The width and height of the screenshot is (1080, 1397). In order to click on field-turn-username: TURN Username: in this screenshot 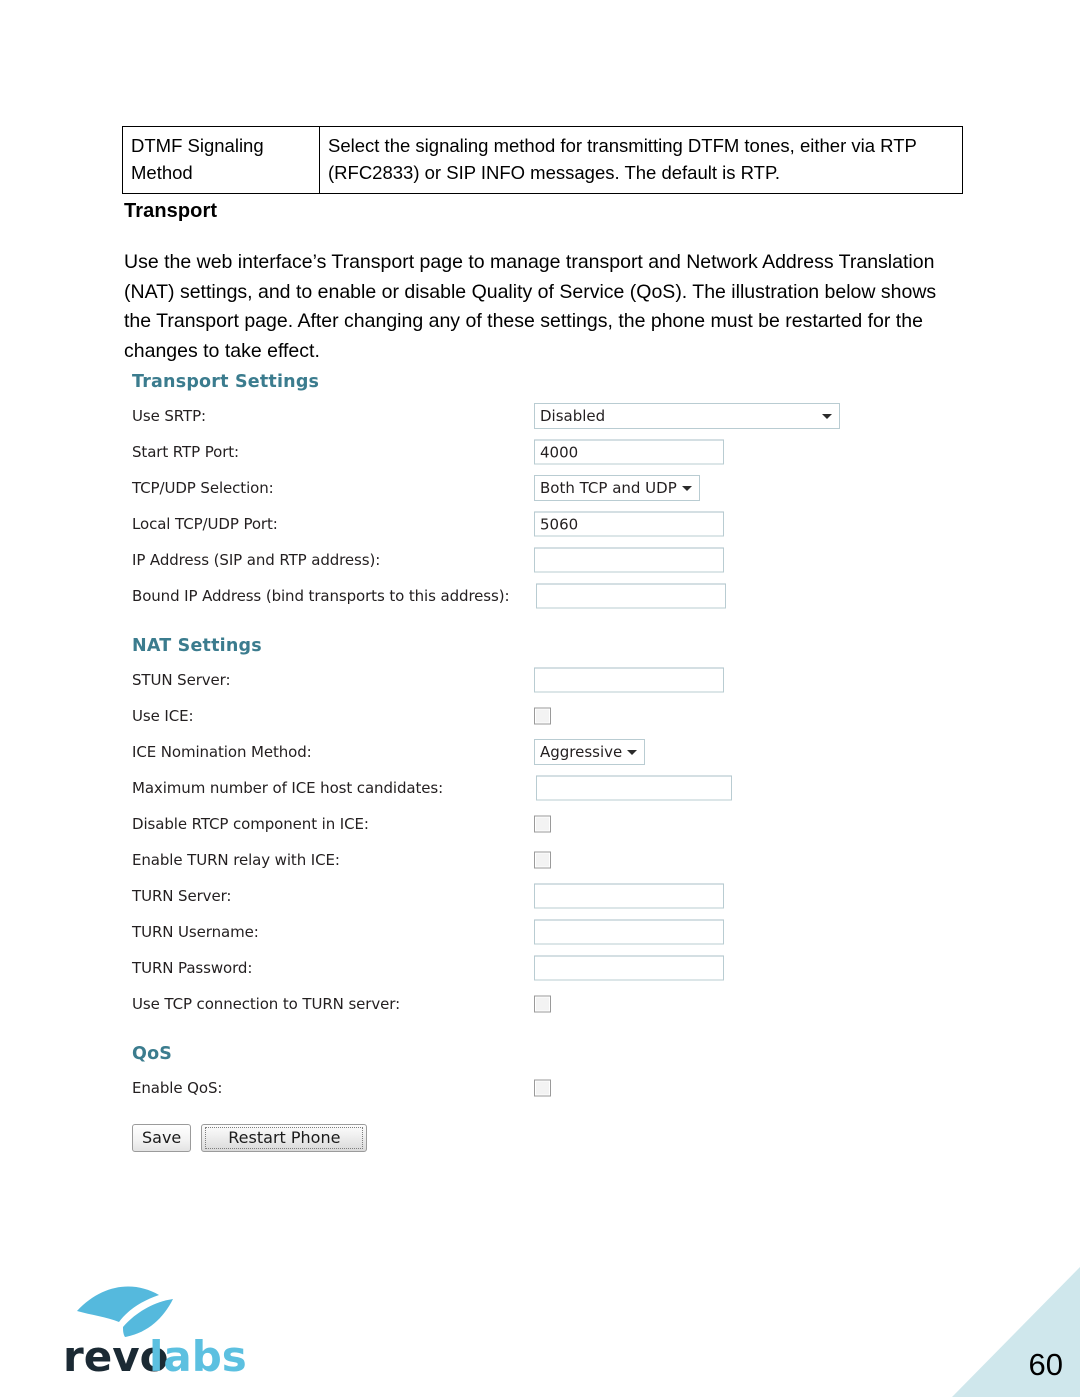, I will do `click(512, 932)`.